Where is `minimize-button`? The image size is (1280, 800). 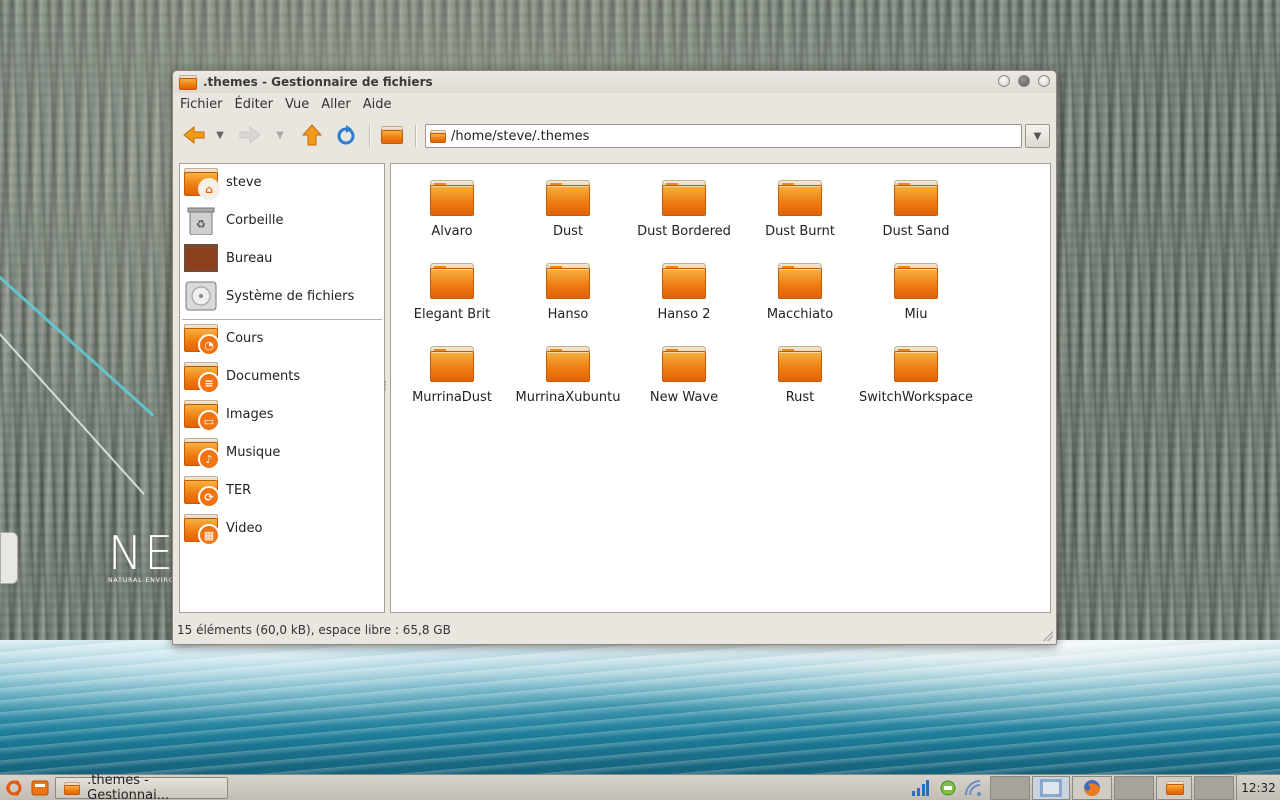
minimize-button is located at coordinates (1004, 81).